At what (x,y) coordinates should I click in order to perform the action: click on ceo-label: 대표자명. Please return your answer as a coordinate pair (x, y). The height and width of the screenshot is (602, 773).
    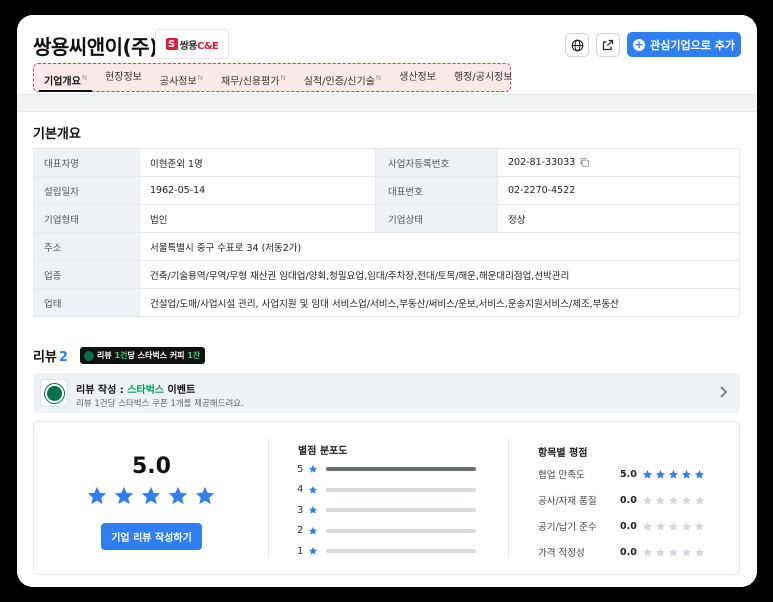
    Looking at the image, I should click on (86, 162).